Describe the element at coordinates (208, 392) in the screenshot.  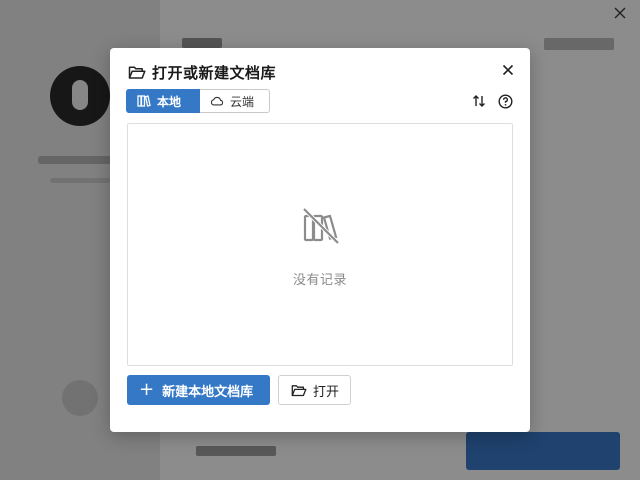
I see `new-local-library-label: 新建本地文档库` at that location.